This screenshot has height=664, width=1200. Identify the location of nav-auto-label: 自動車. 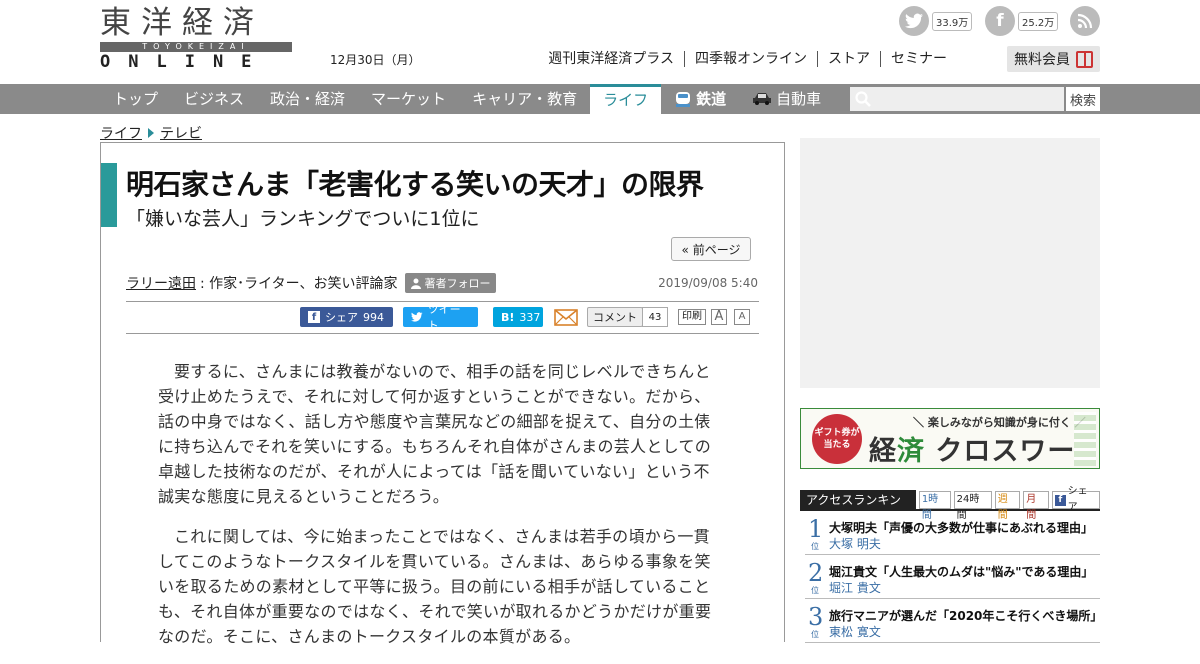
(799, 99).